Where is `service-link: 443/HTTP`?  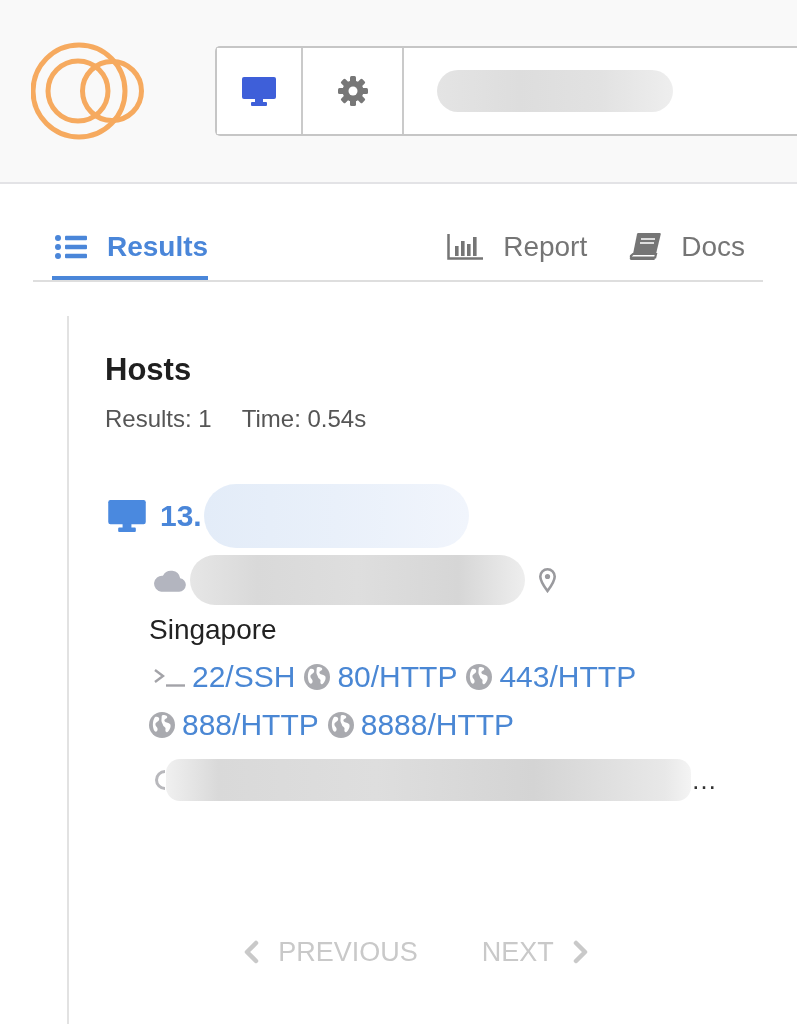 service-link: 443/HTTP is located at coordinates (568, 677).